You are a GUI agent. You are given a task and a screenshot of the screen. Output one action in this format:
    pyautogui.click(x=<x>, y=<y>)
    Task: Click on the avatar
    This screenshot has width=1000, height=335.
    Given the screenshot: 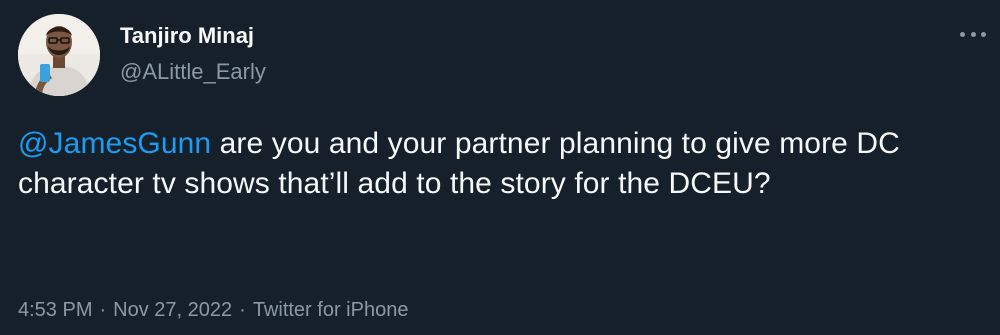 What is the action you would take?
    pyautogui.click(x=59, y=55)
    